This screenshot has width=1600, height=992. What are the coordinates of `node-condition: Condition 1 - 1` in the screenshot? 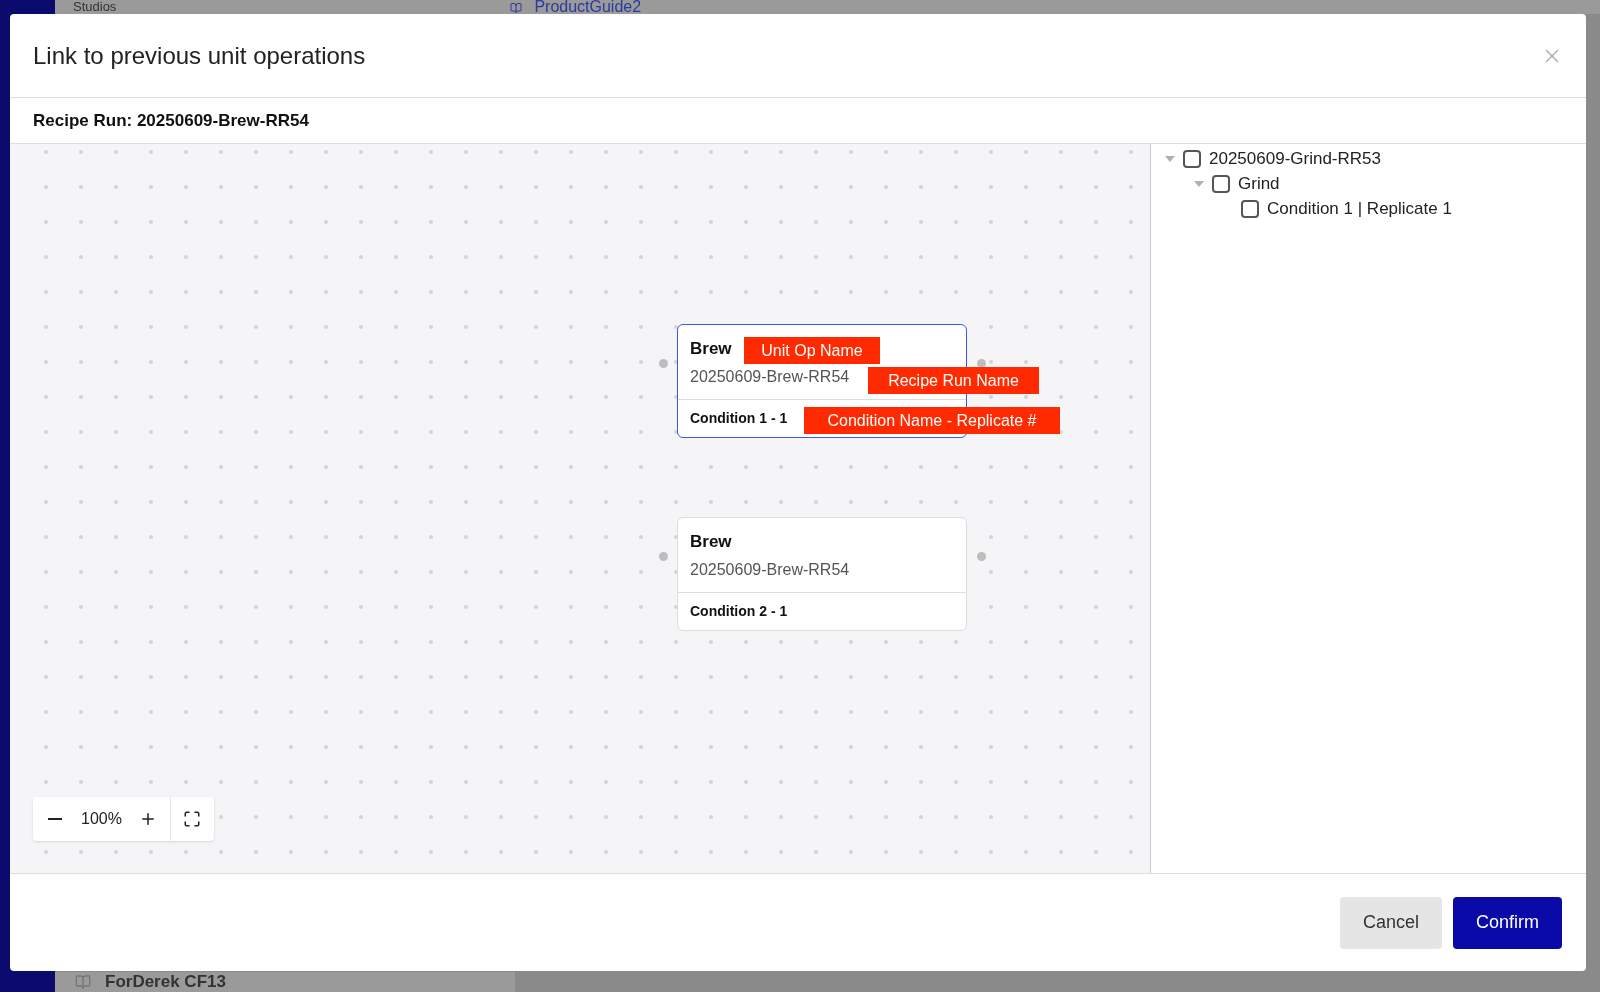 It's located at (739, 418).